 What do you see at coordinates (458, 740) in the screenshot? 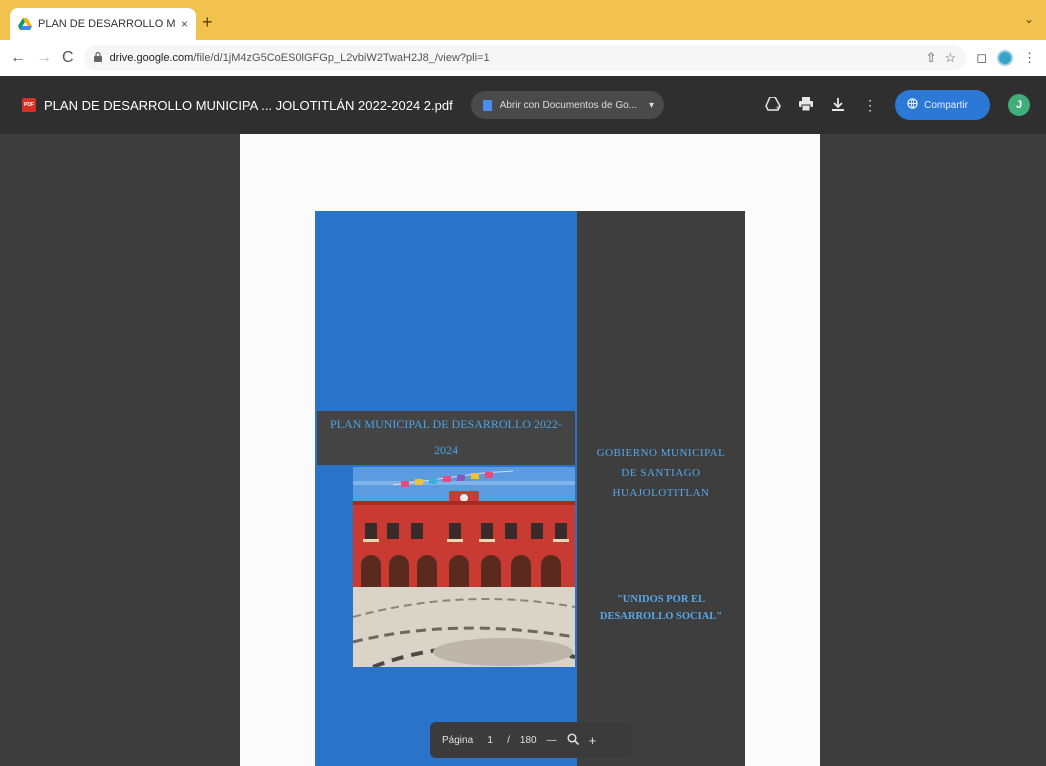
I see `page-label: Página` at bounding box center [458, 740].